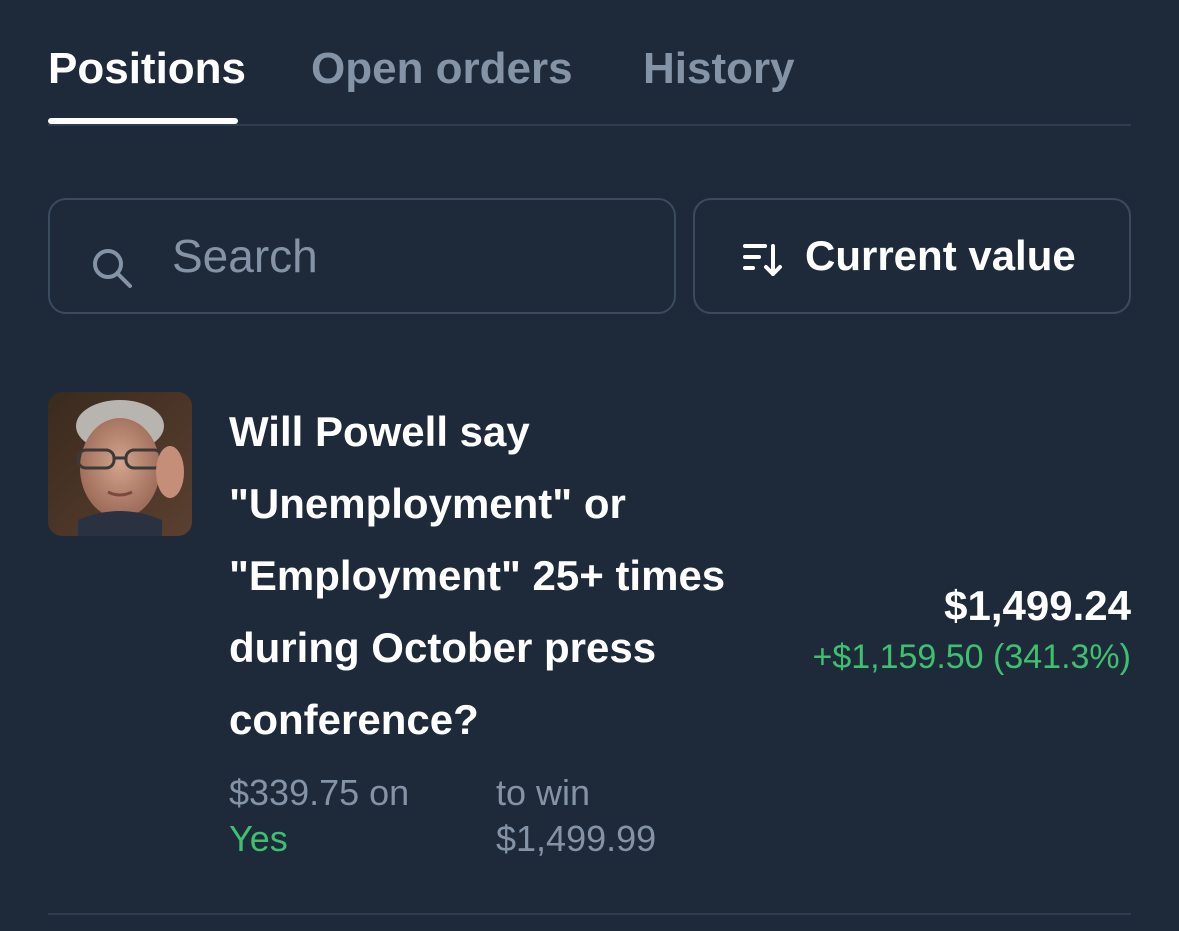 The height and width of the screenshot is (931, 1179). I want to click on current-value: $1,499.24, so click(1037, 605).